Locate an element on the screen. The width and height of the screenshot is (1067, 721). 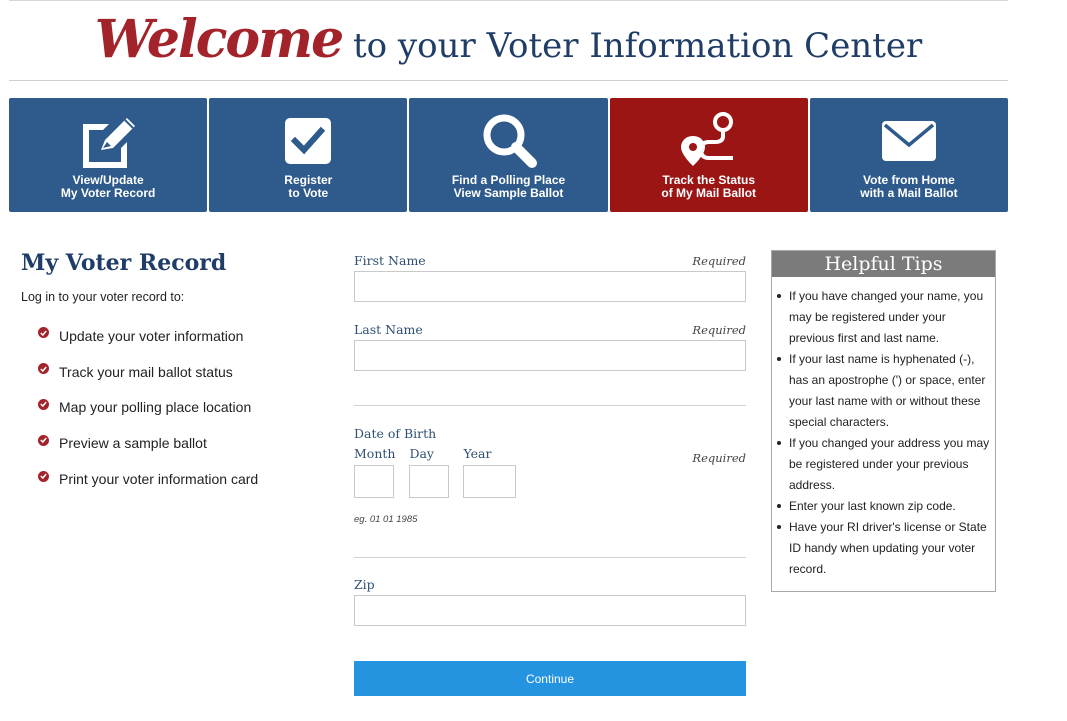
tips-title: Helpful Tips is located at coordinates (883, 264).